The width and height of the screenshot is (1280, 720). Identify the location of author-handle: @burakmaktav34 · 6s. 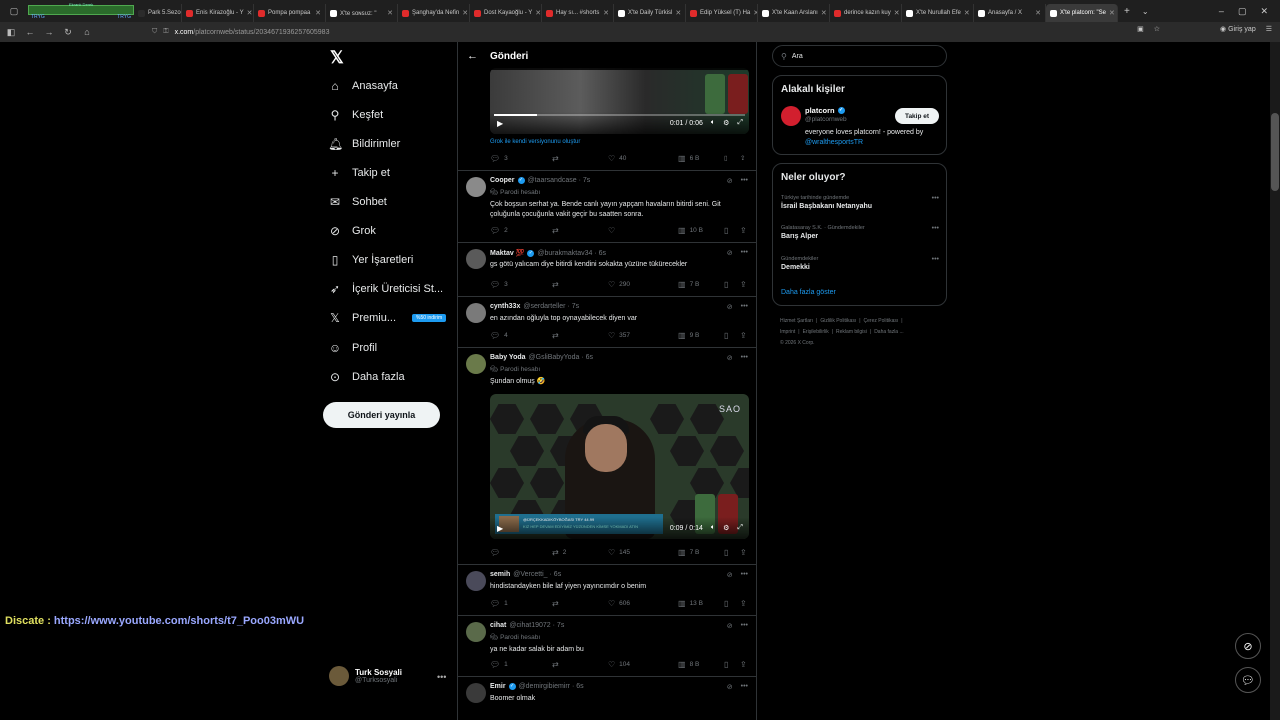
(571, 253).